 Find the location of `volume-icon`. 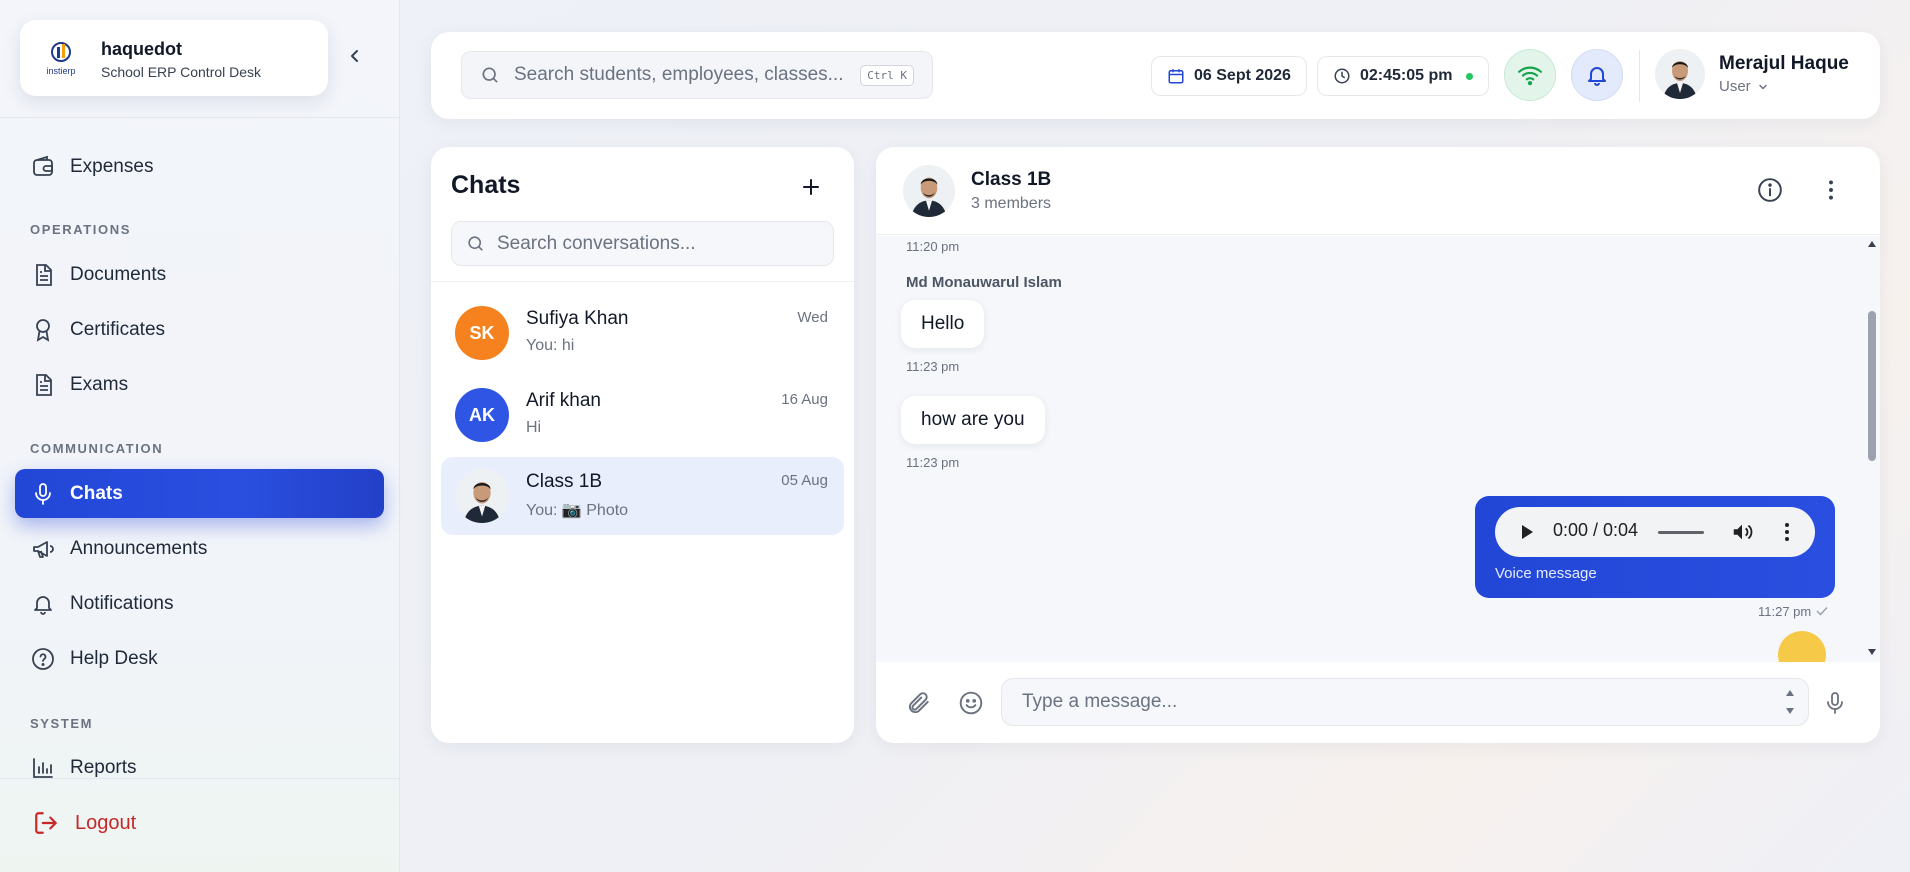

volume-icon is located at coordinates (1742, 532).